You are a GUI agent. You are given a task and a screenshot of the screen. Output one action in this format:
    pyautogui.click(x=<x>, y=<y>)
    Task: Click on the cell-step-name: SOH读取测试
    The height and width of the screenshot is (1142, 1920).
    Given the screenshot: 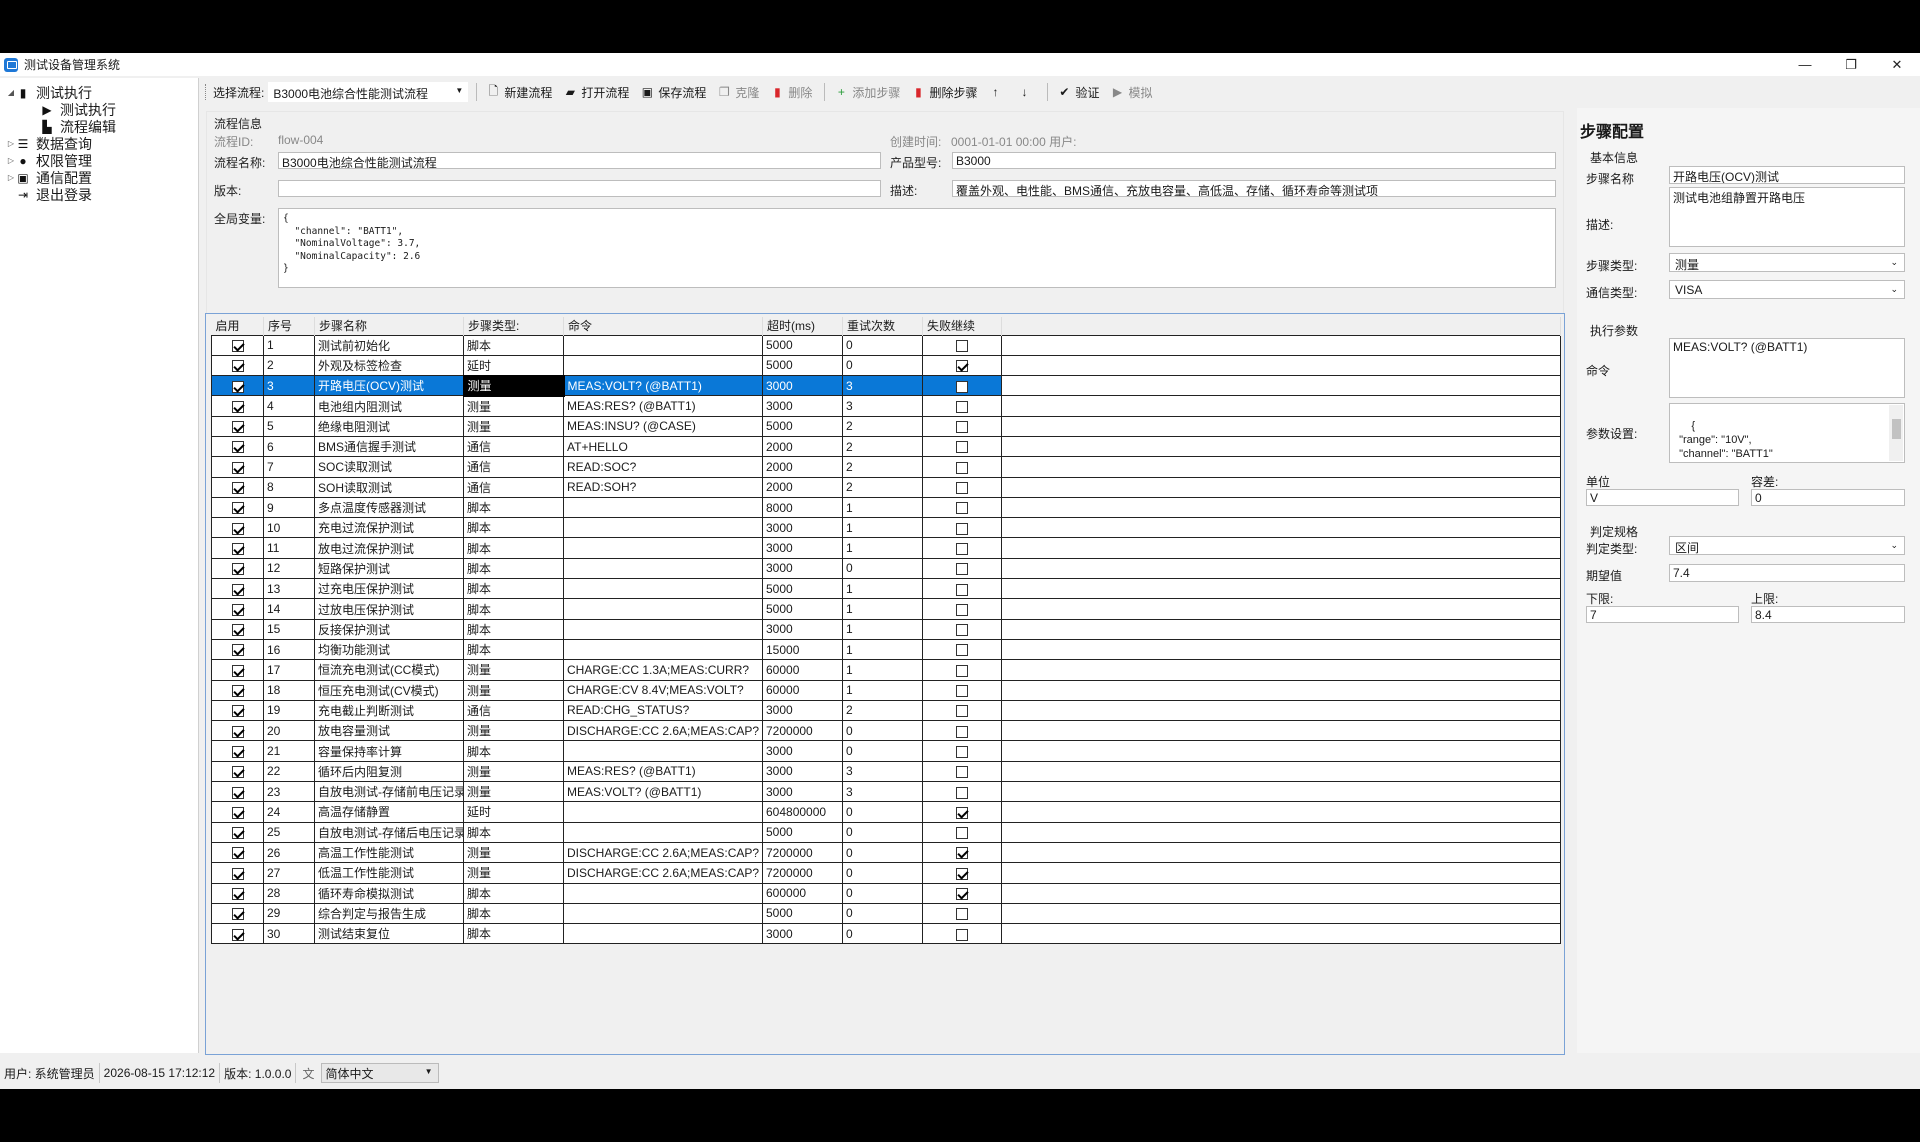 What is the action you would take?
    pyautogui.click(x=389, y=487)
    